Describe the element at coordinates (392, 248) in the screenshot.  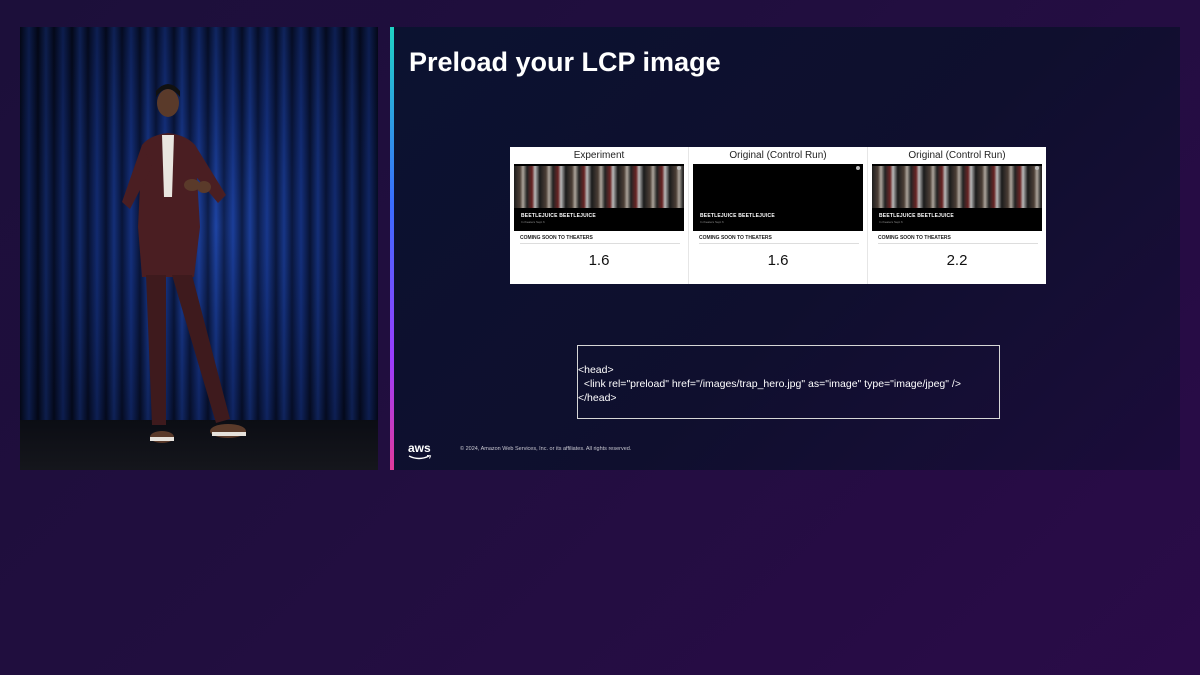
I see `slide-accent-bar` at that location.